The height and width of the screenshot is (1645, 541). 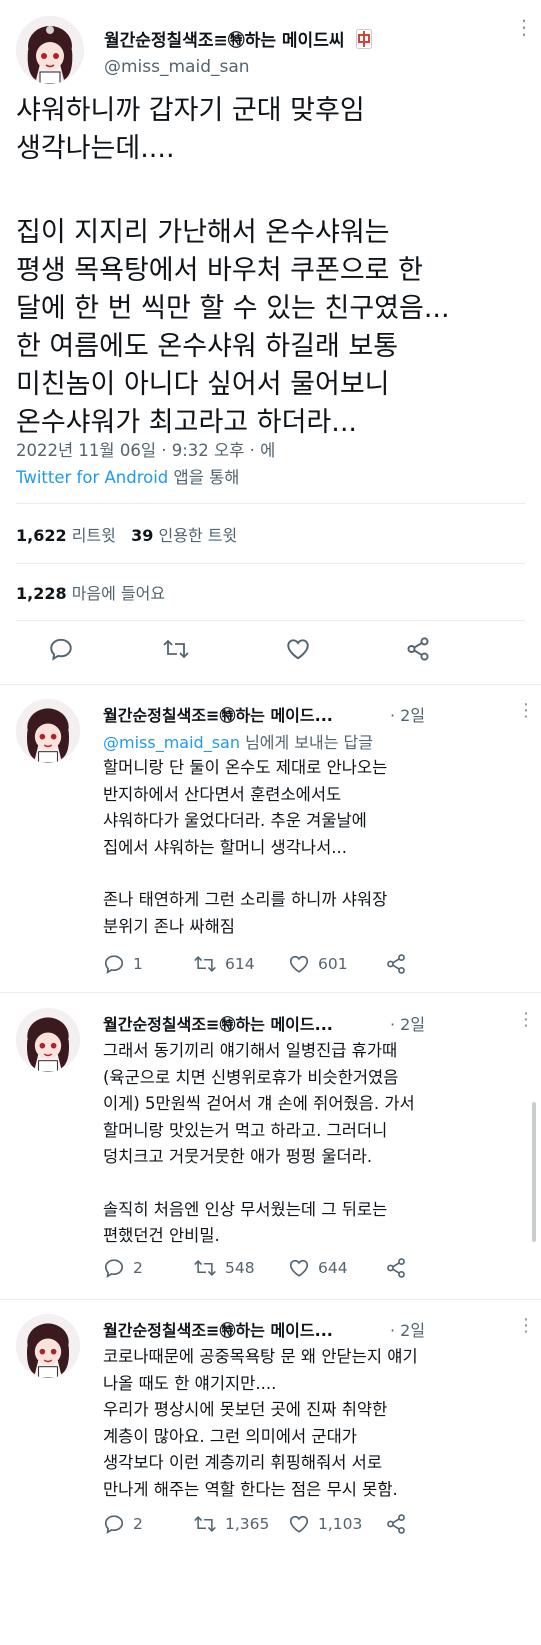 What do you see at coordinates (268, 965) in the screenshot?
I see `reply-action-bar: 1 614 601` at bounding box center [268, 965].